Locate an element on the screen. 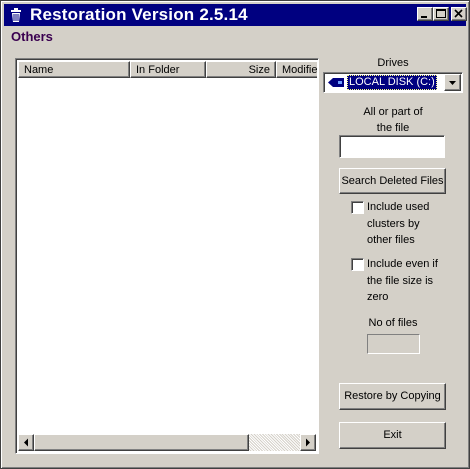 This screenshot has width=470, height=469. trash-bin-icon is located at coordinates (16, 15).